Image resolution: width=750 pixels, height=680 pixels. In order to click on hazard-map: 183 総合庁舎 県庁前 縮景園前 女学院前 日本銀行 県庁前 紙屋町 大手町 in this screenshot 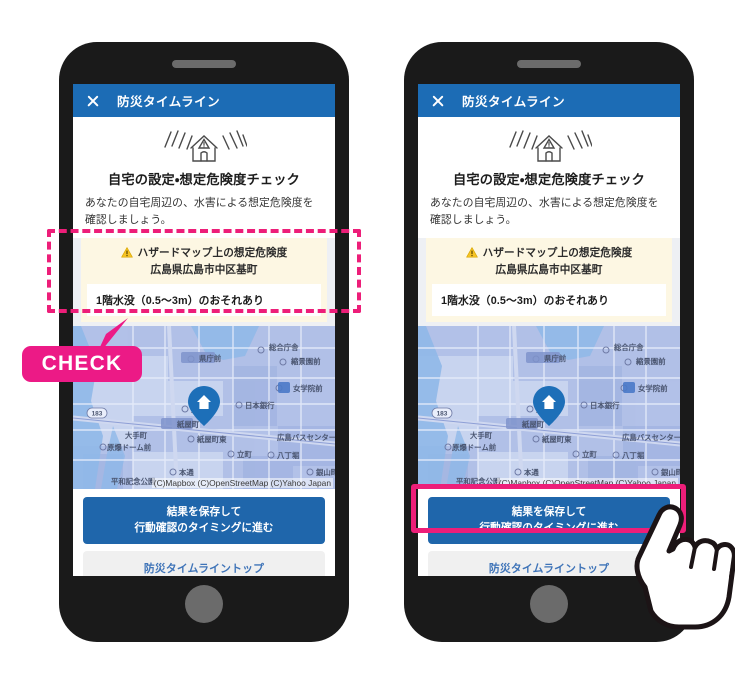, I will do `click(204, 408)`.